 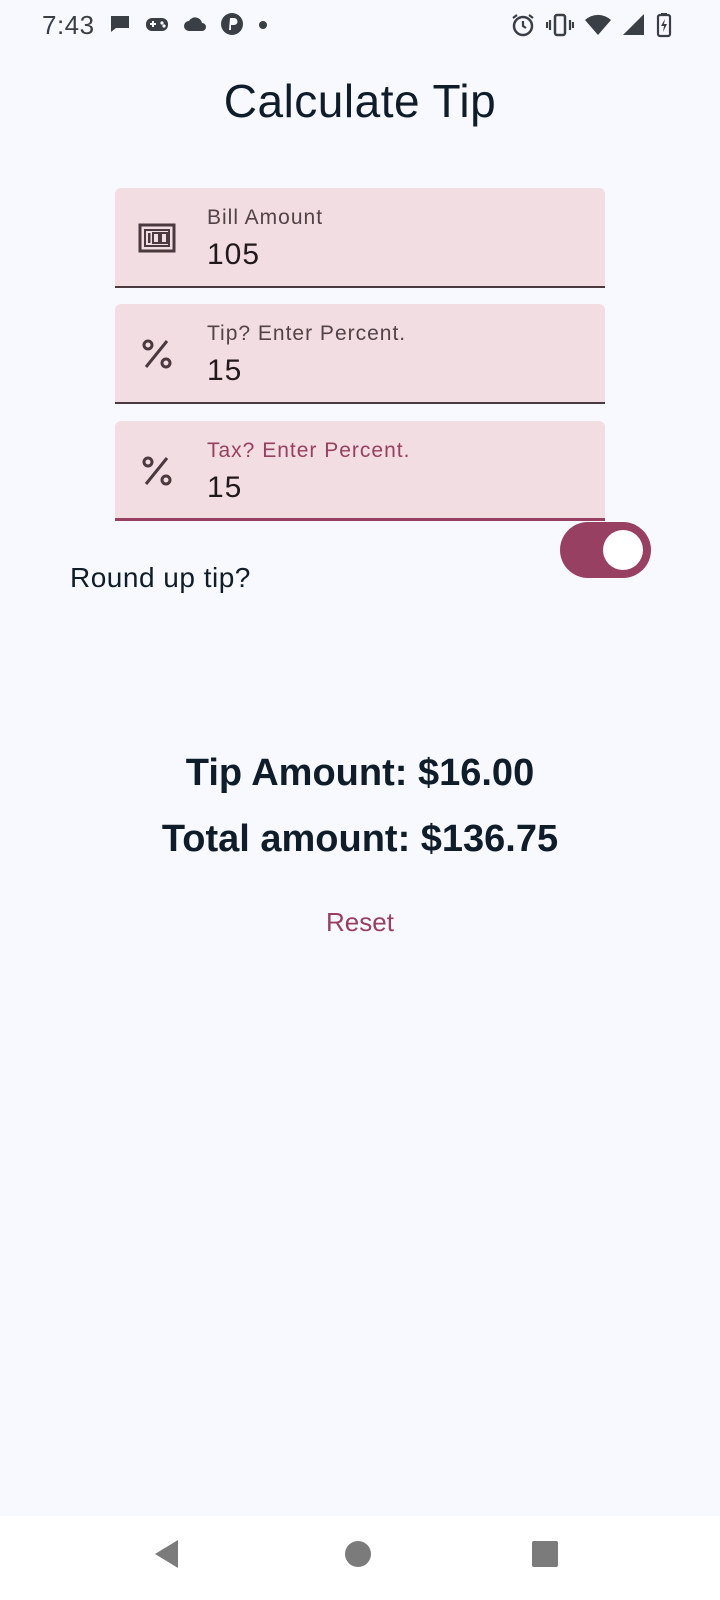 What do you see at coordinates (307, 333) in the screenshot?
I see `tip-percent-label: Tip? Enter Percent.` at bounding box center [307, 333].